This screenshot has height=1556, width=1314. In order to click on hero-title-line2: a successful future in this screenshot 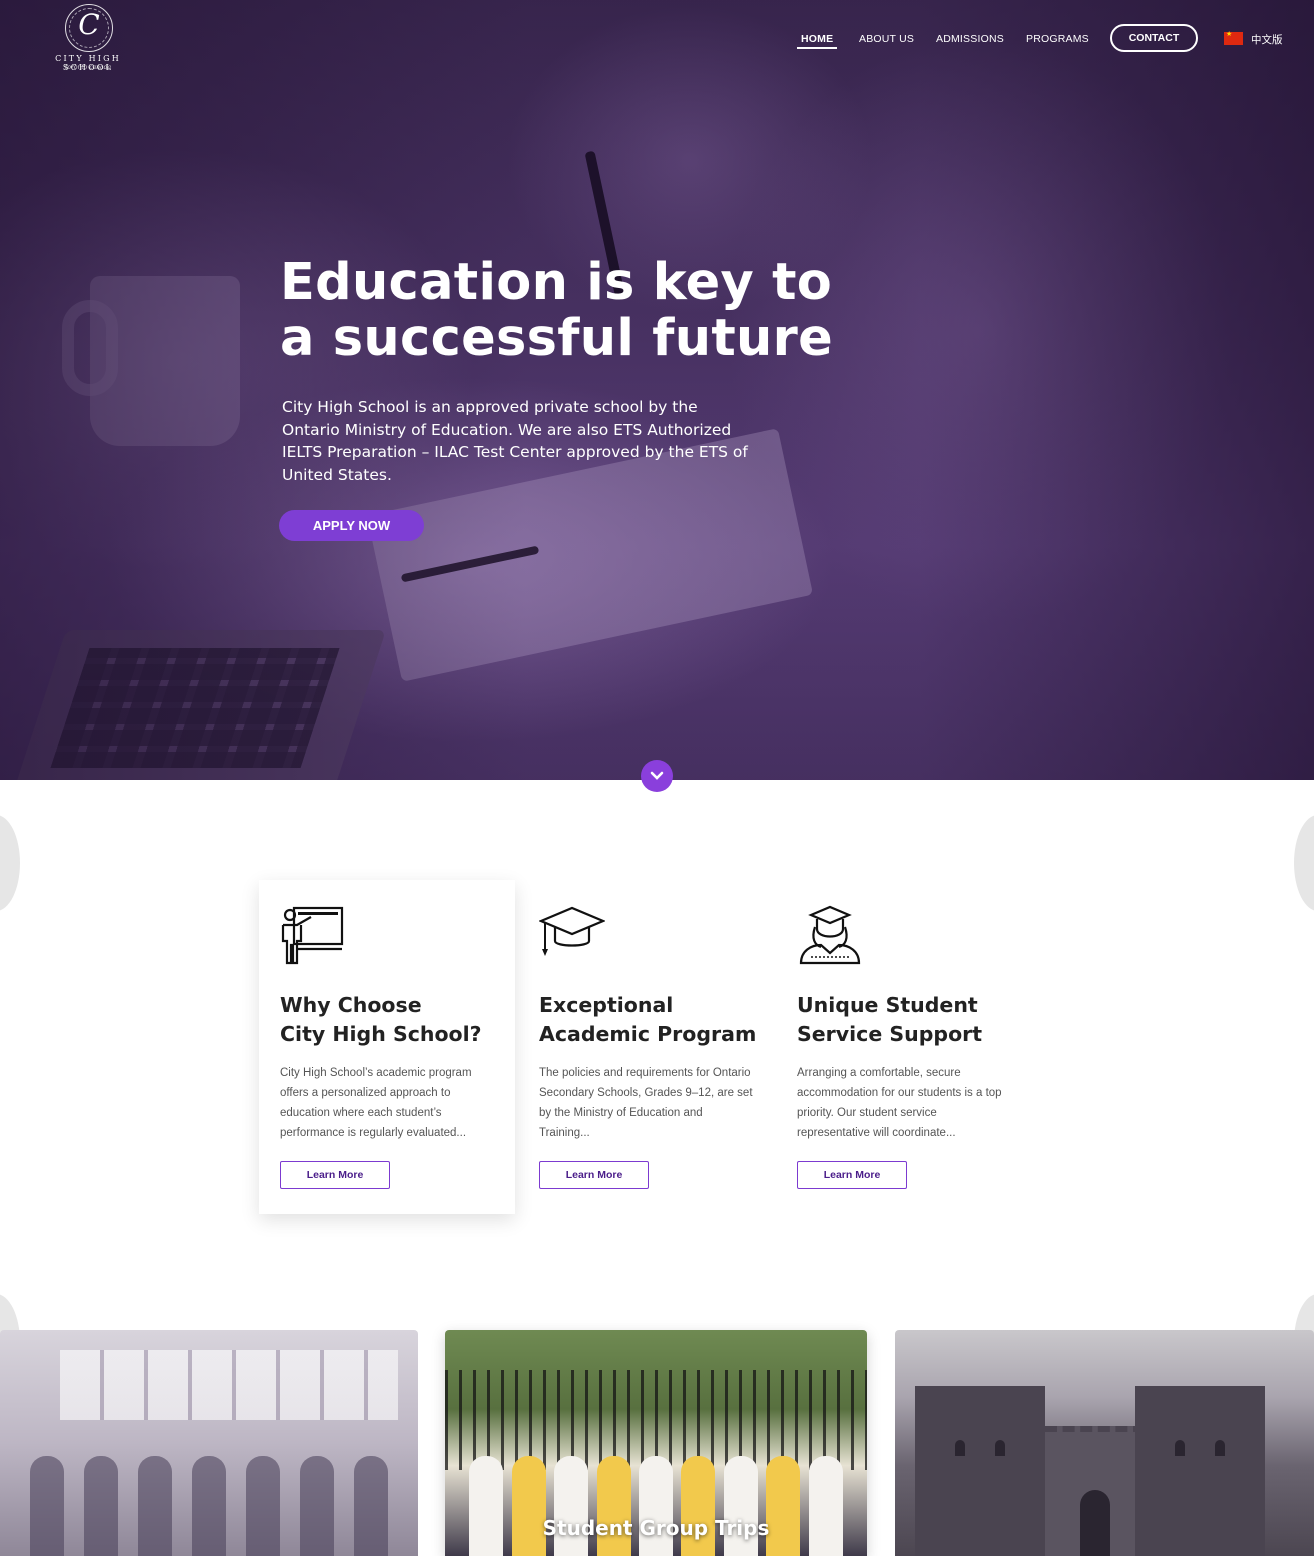, I will do `click(556, 338)`.